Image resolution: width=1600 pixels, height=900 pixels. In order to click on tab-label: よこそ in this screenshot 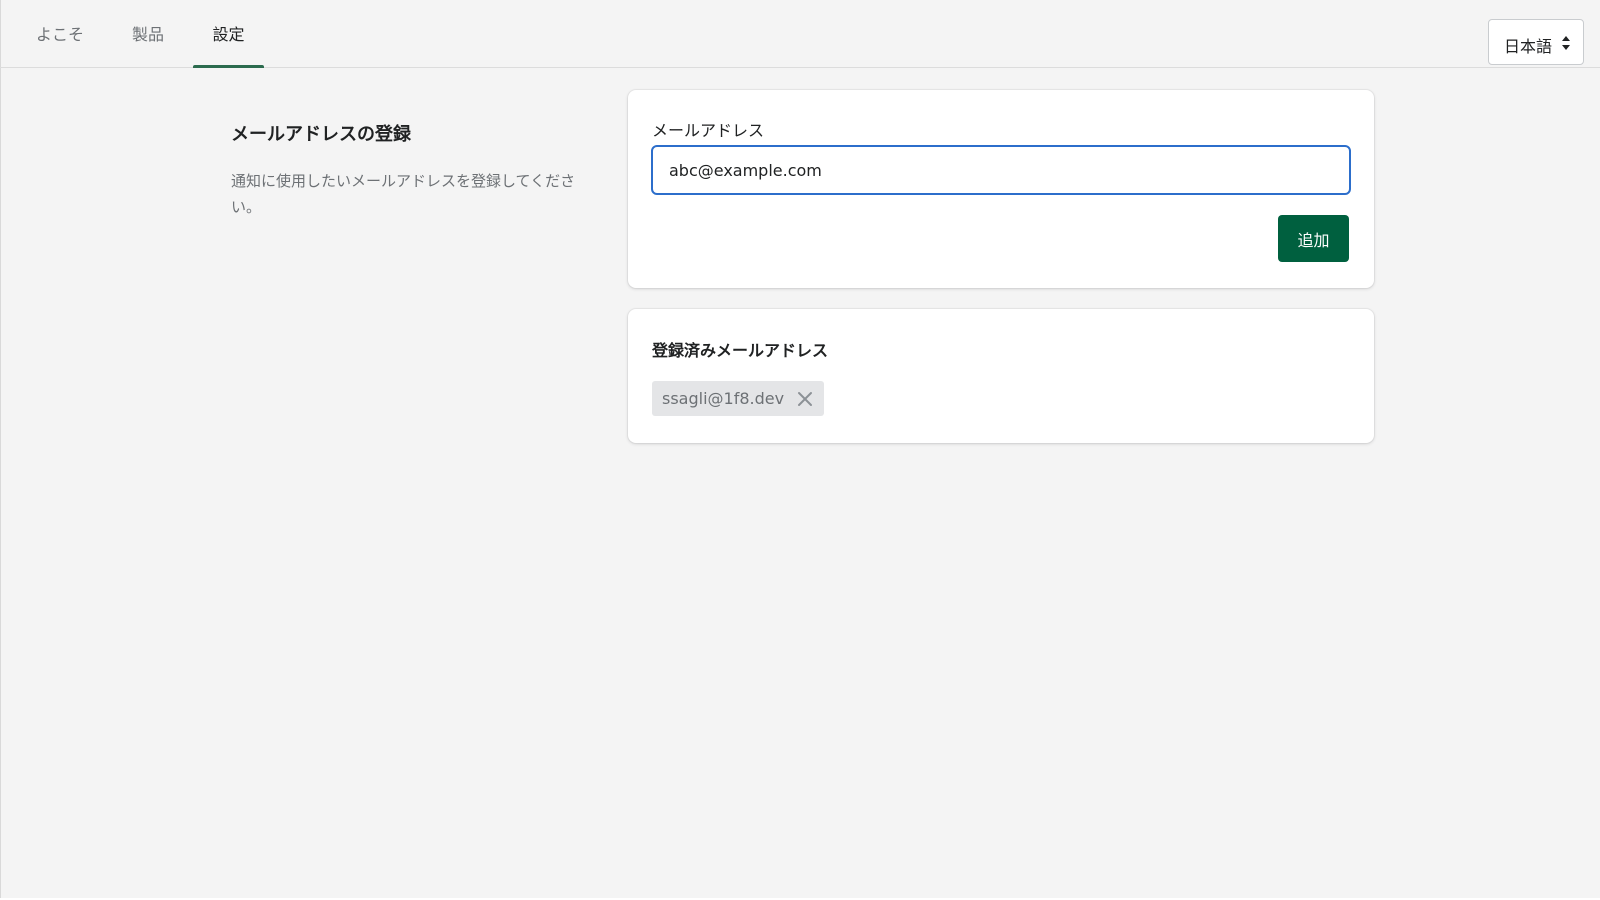, I will do `click(59, 34)`.